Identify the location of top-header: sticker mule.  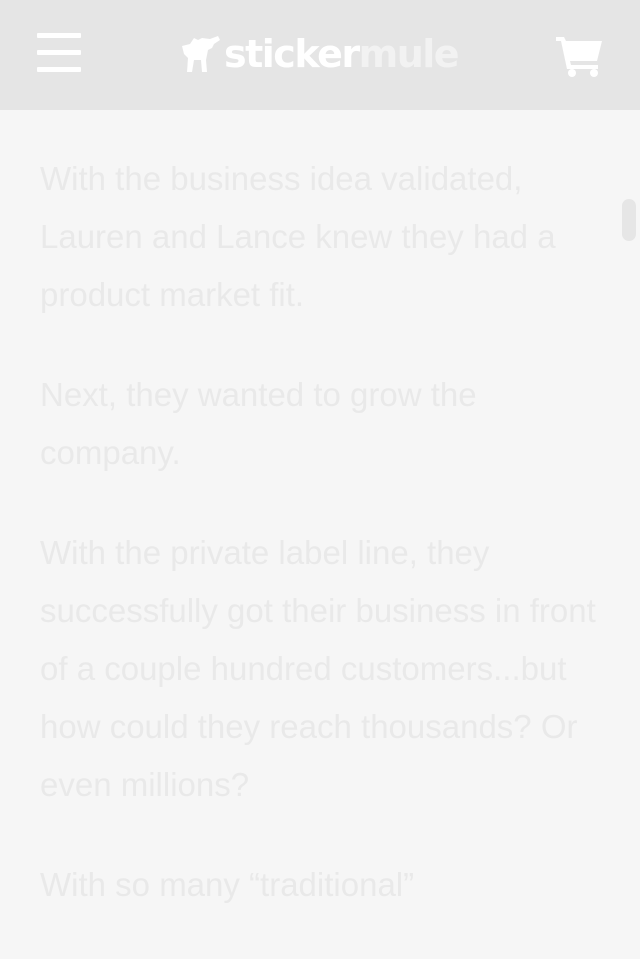
(320, 55).